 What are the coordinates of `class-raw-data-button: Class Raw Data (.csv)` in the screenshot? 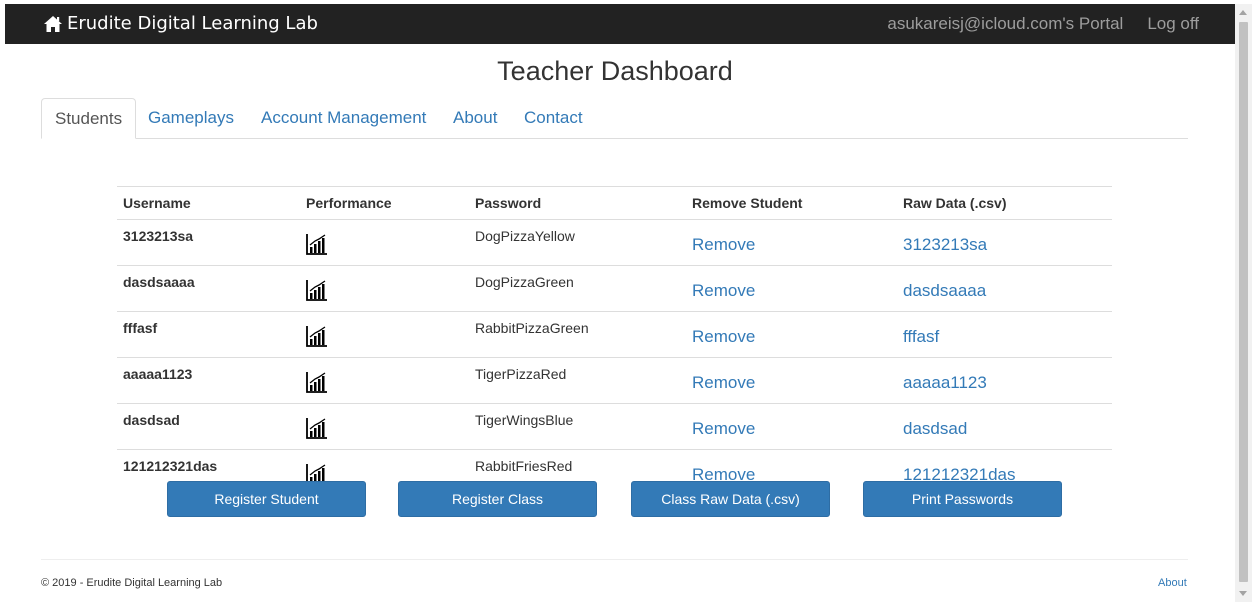 It's located at (730, 499).